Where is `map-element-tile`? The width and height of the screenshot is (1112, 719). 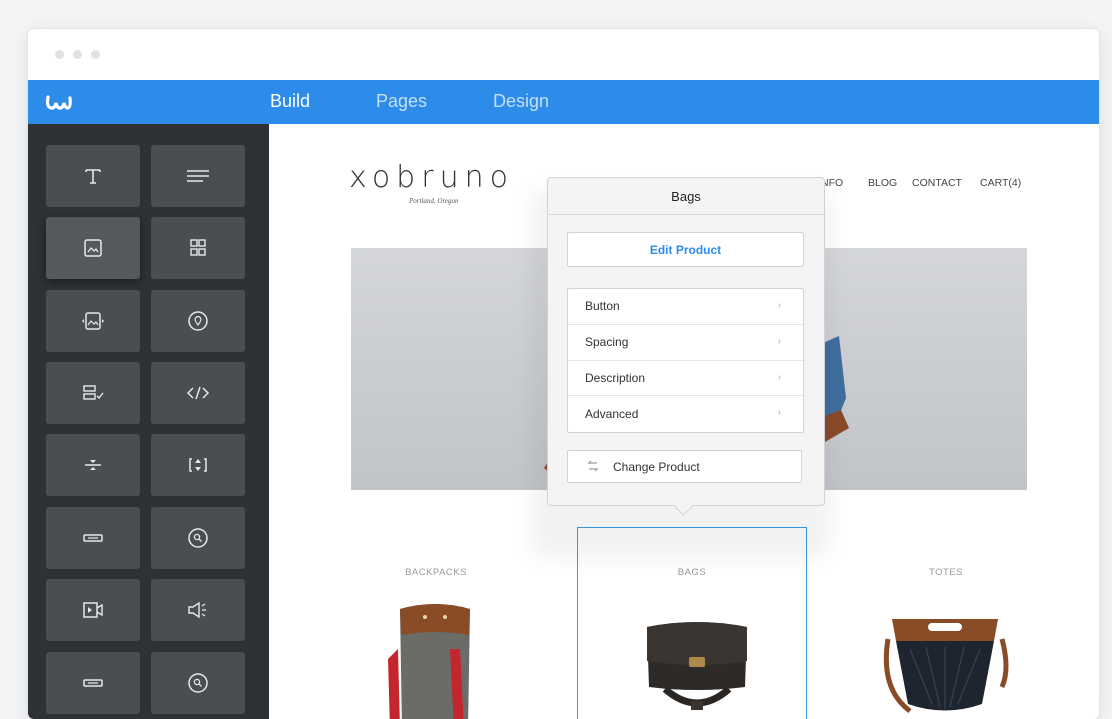 map-element-tile is located at coordinates (198, 321).